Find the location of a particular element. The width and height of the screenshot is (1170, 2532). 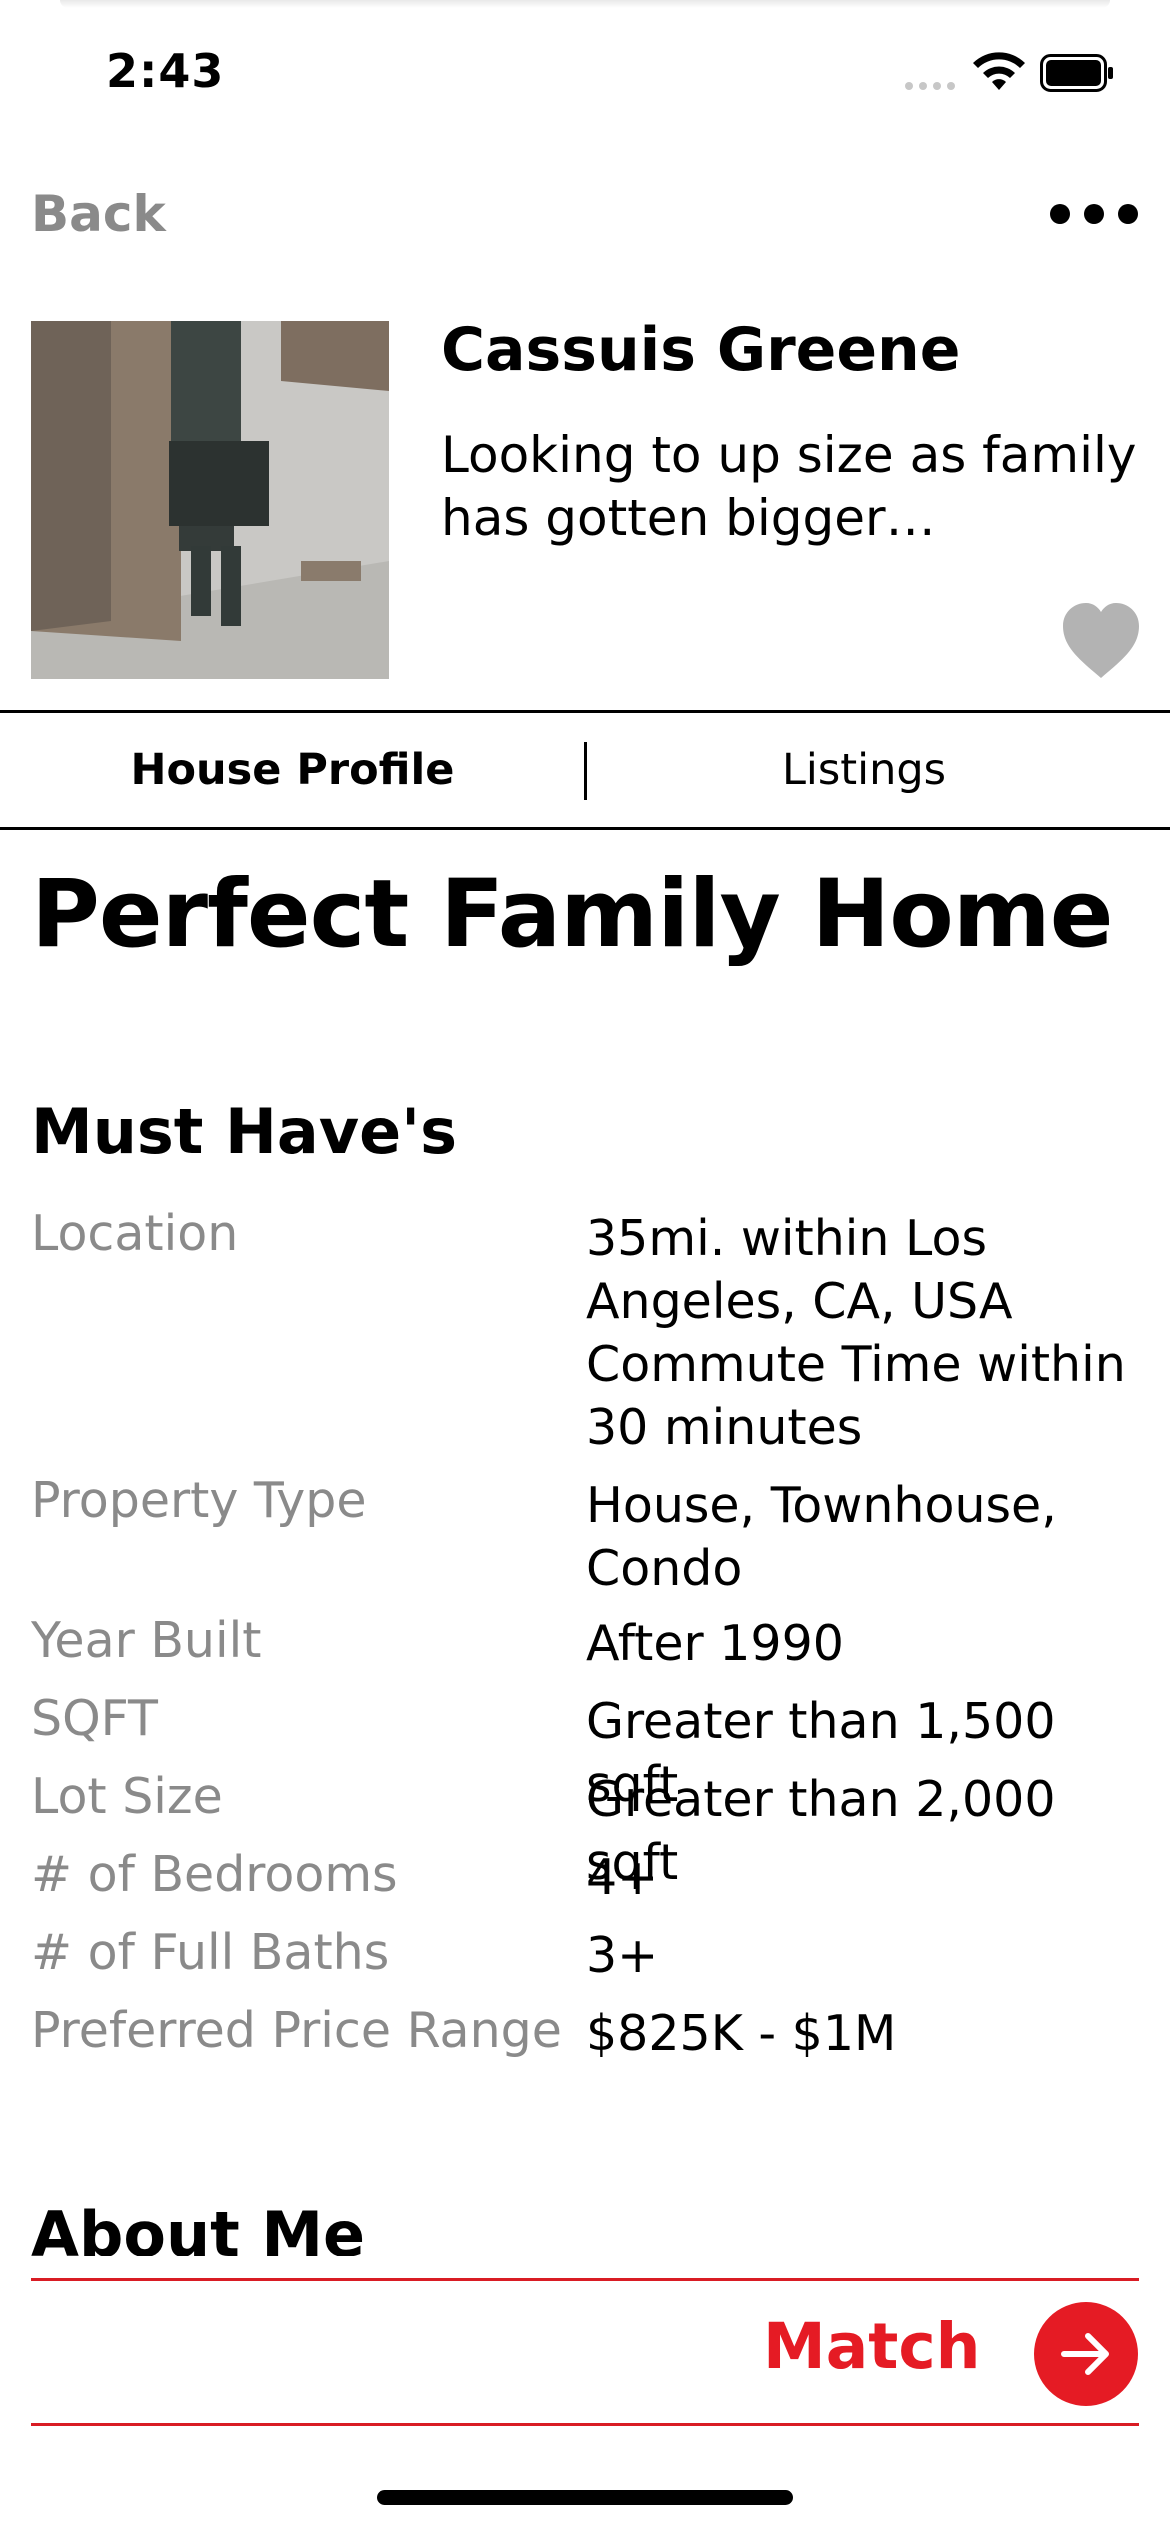

arrow-right-icon is located at coordinates (1085, 2354).